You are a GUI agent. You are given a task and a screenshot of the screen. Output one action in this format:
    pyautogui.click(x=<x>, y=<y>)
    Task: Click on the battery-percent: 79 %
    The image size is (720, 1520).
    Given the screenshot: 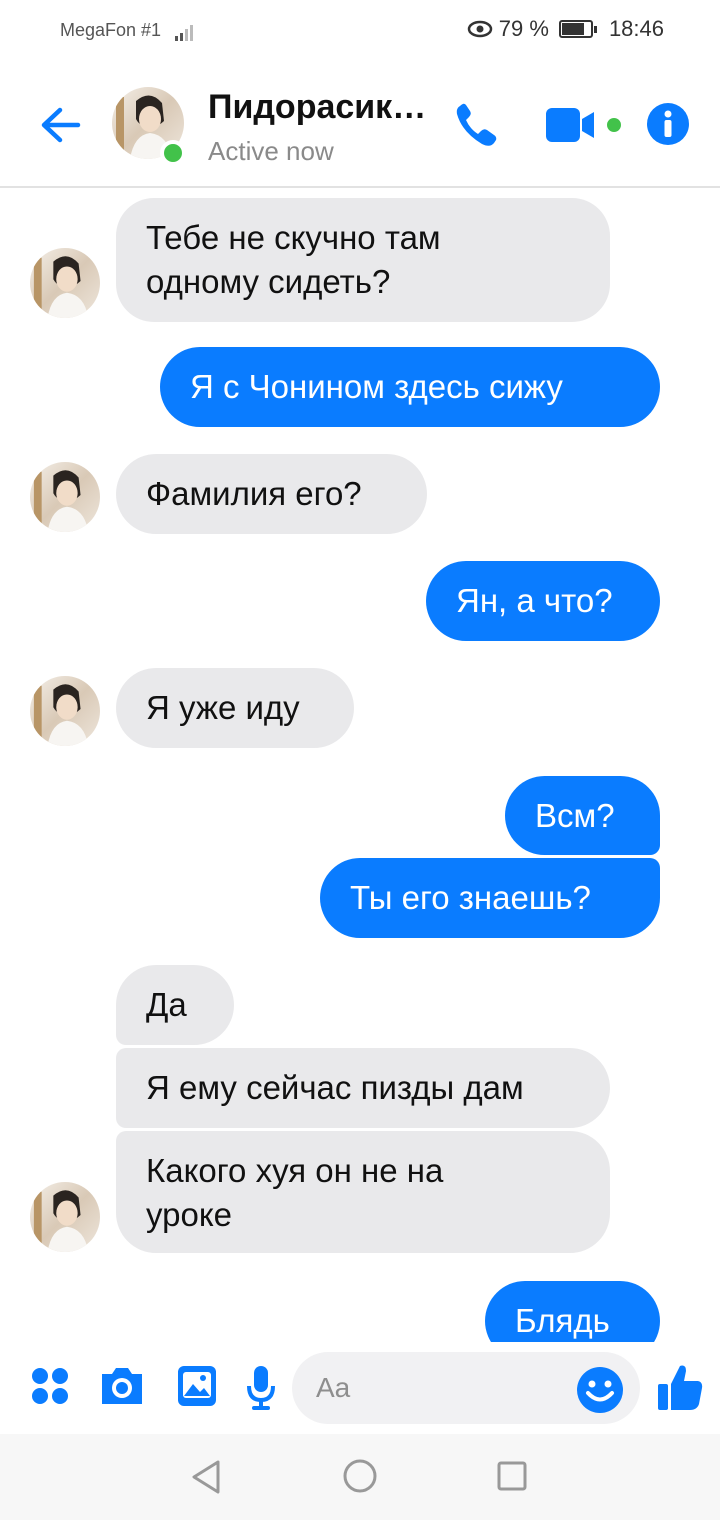 What is the action you would take?
    pyautogui.click(x=523, y=28)
    